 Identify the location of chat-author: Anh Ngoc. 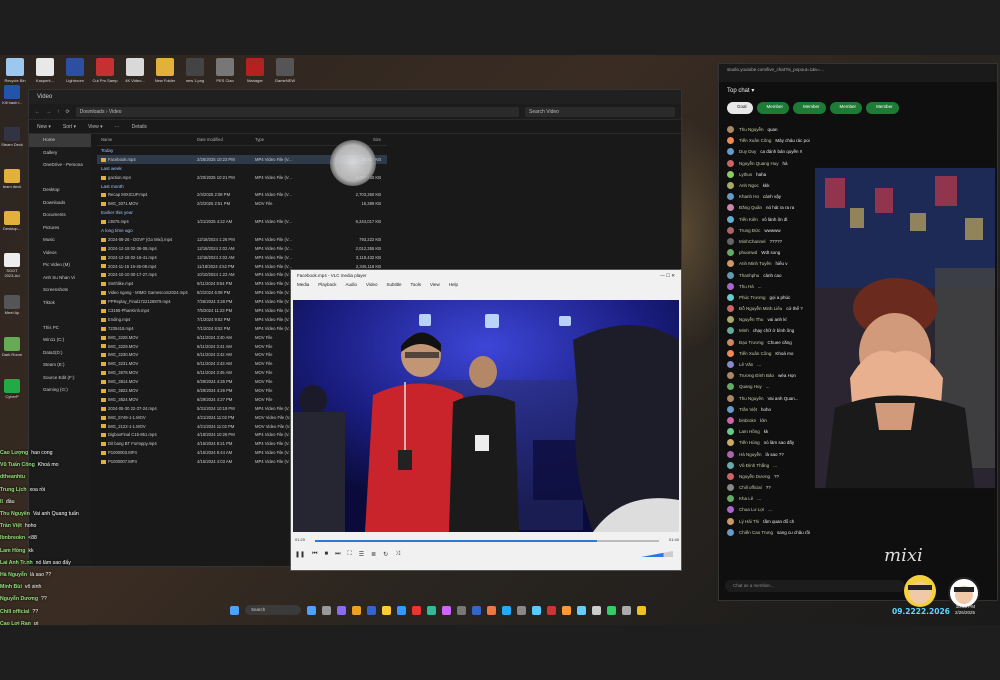
(749, 185).